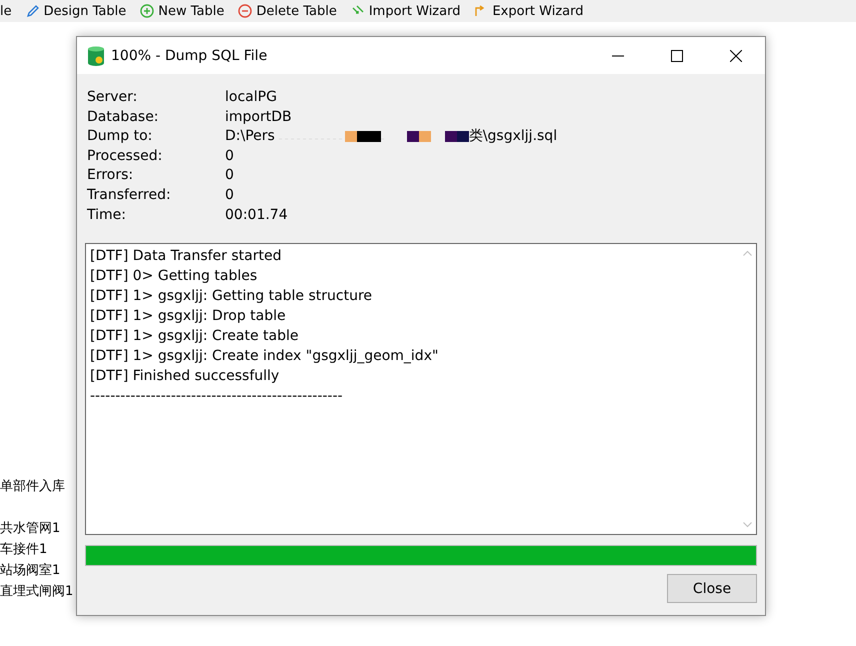 The image size is (856, 646). I want to click on close-icon, so click(736, 56).